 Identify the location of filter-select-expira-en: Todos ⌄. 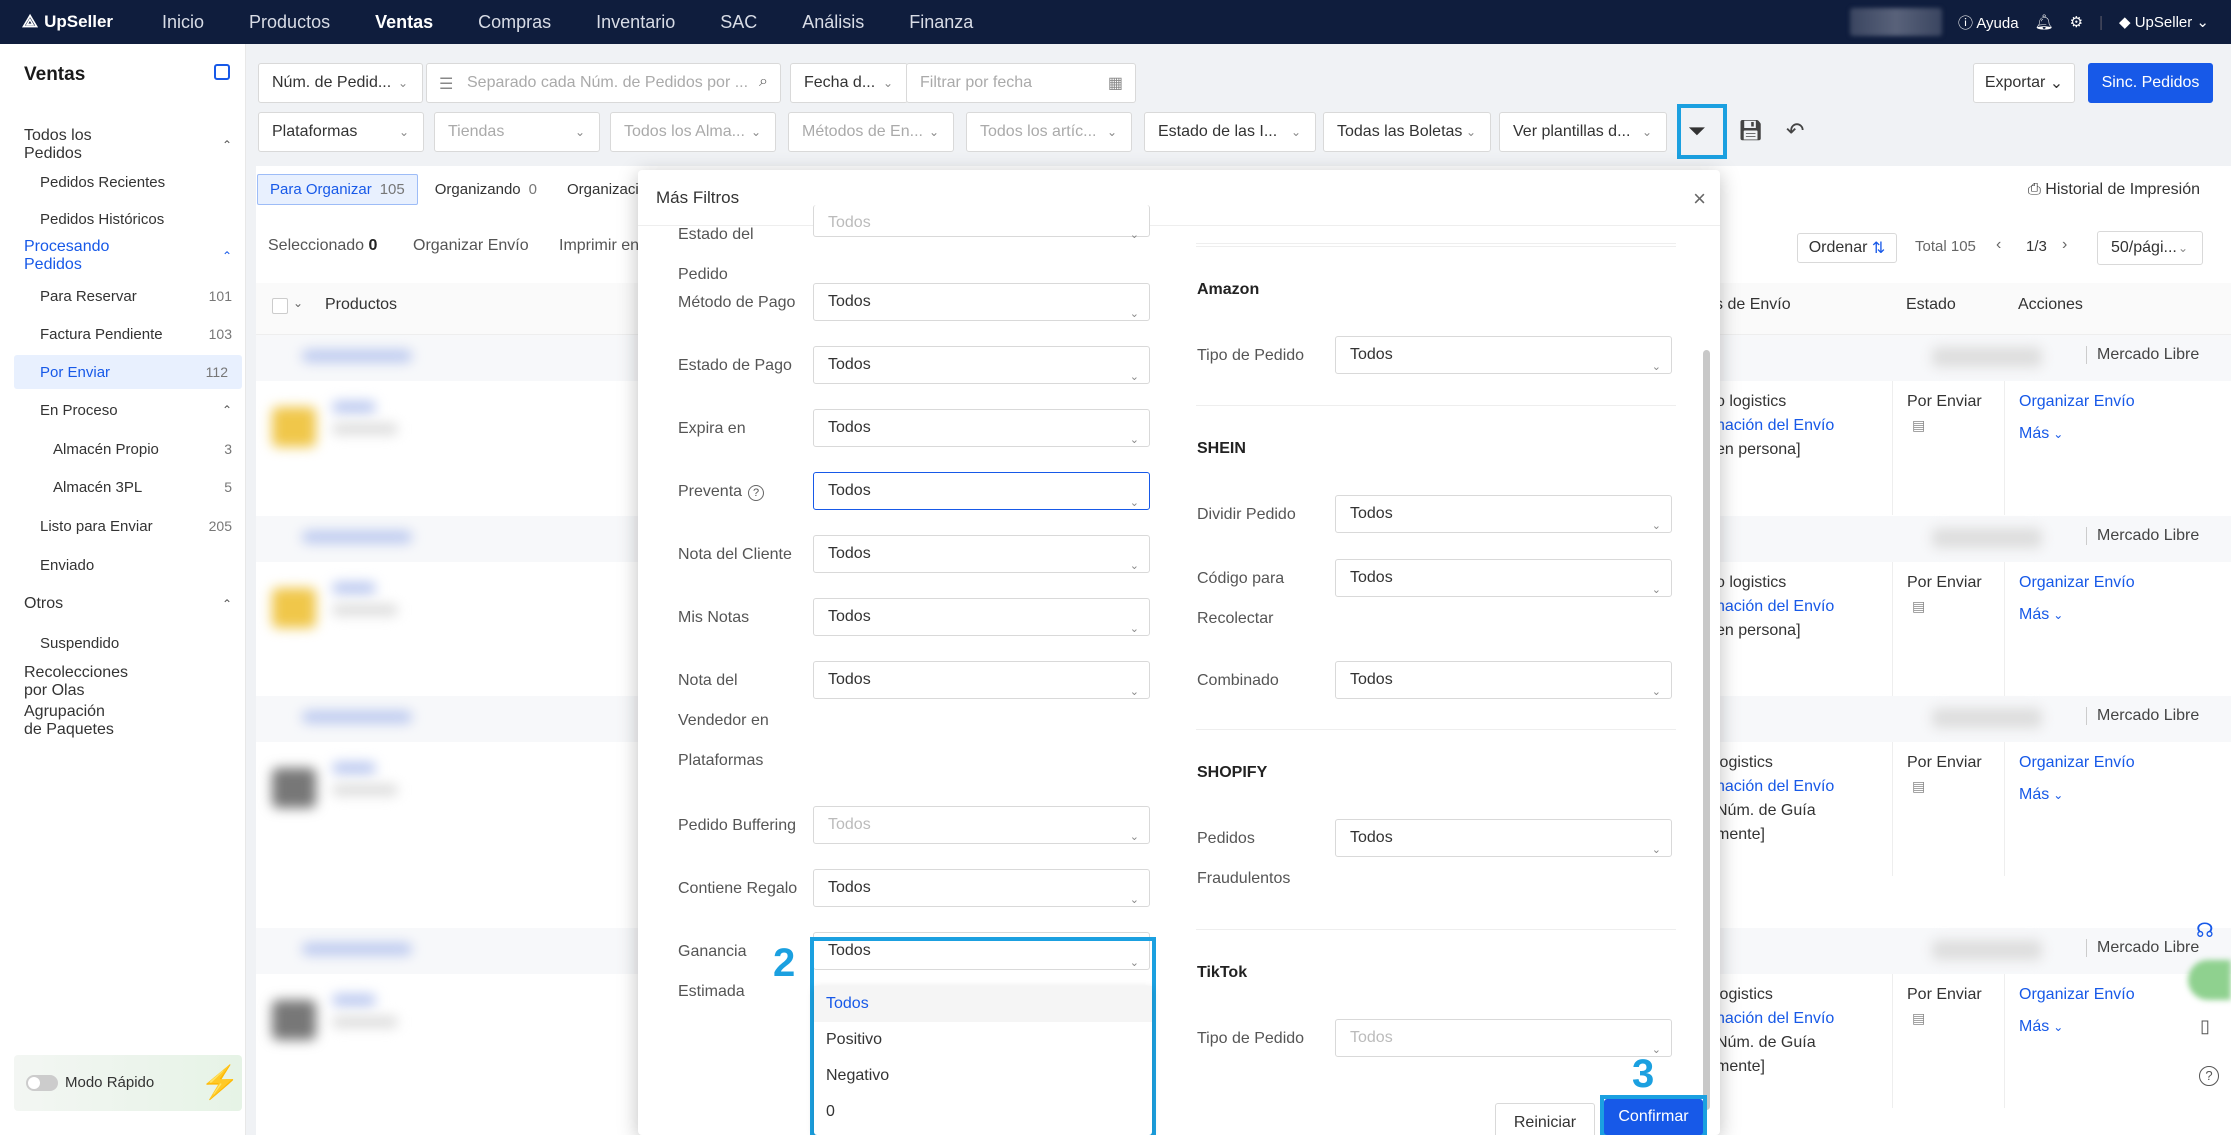
(981, 428).